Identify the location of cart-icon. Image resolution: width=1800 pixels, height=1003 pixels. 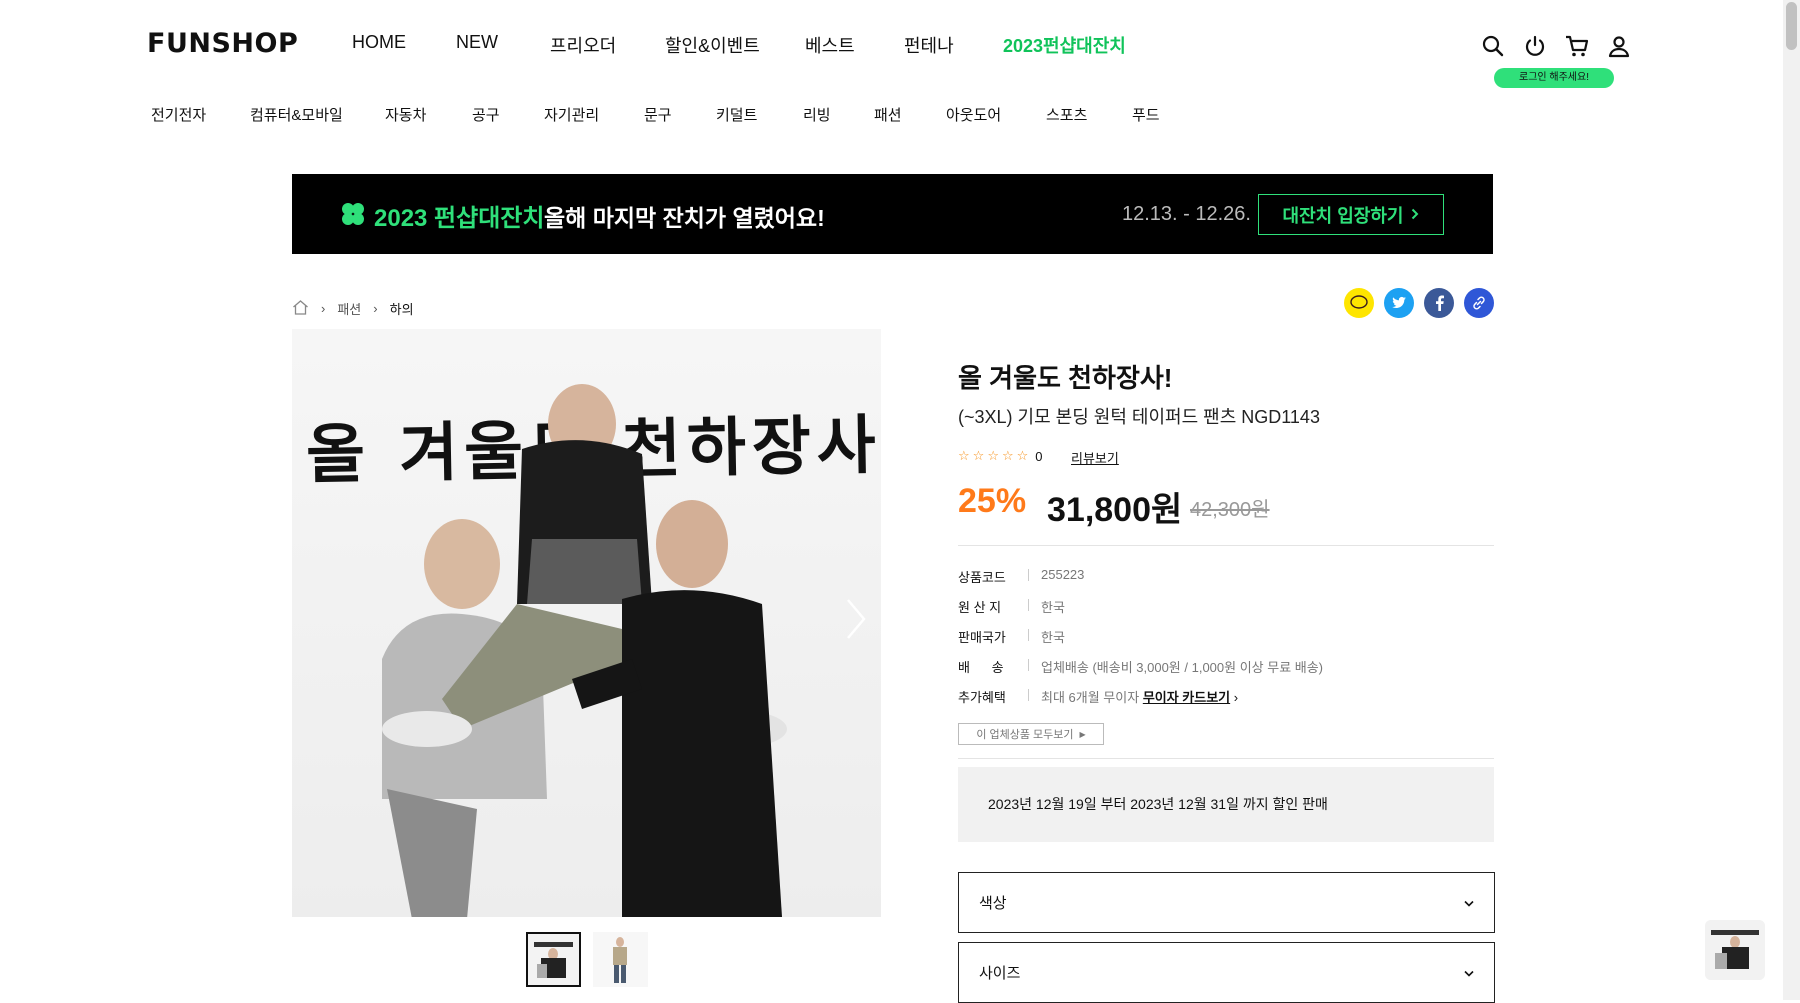
(1577, 46).